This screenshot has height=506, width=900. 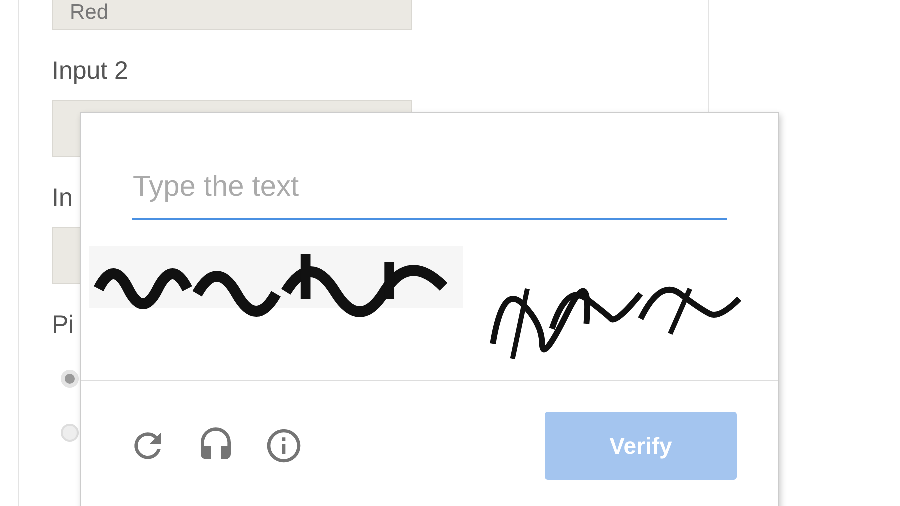 I want to click on field-value: Red, so click(x=89, y=13).